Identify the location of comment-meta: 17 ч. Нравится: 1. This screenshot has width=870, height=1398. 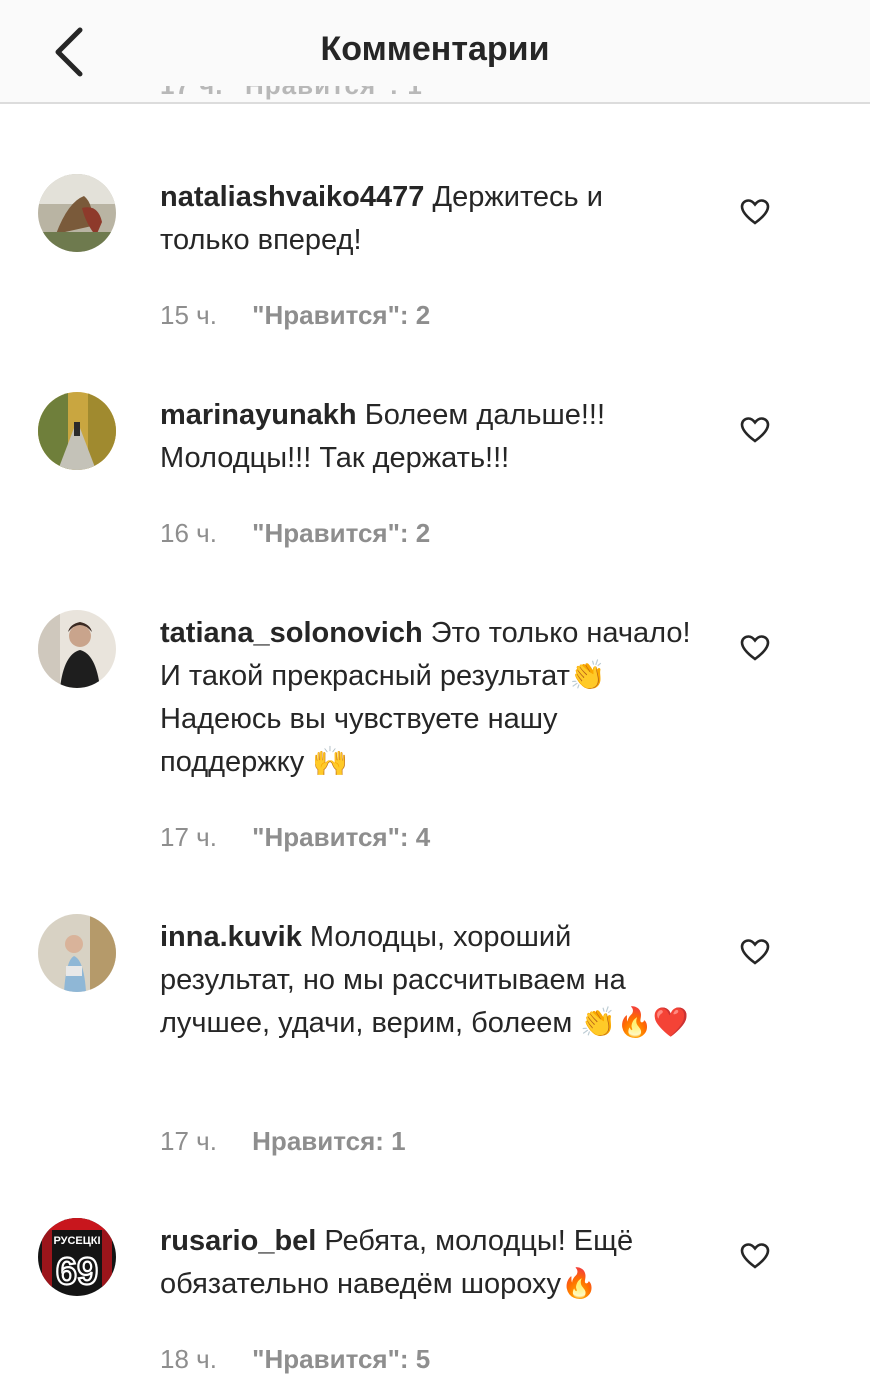
(283, 1141).